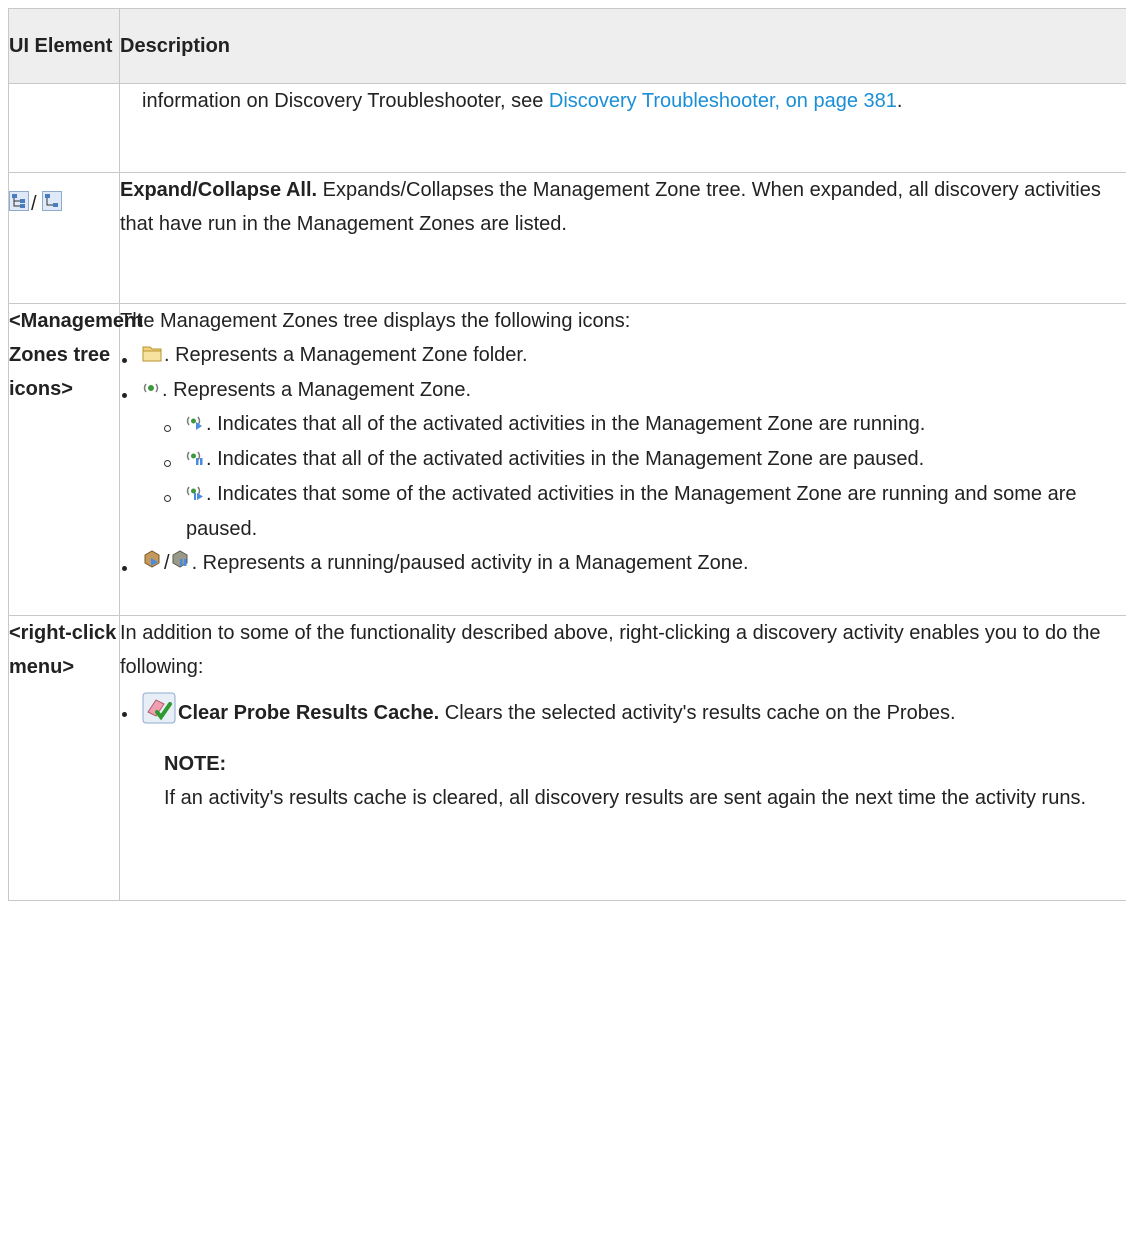 Image resolution: width=1126 pixels, height=1247 pixels. Describe the element at coordinates (899, 101) in the screenshot. I see `description-text-end: .` at that location.